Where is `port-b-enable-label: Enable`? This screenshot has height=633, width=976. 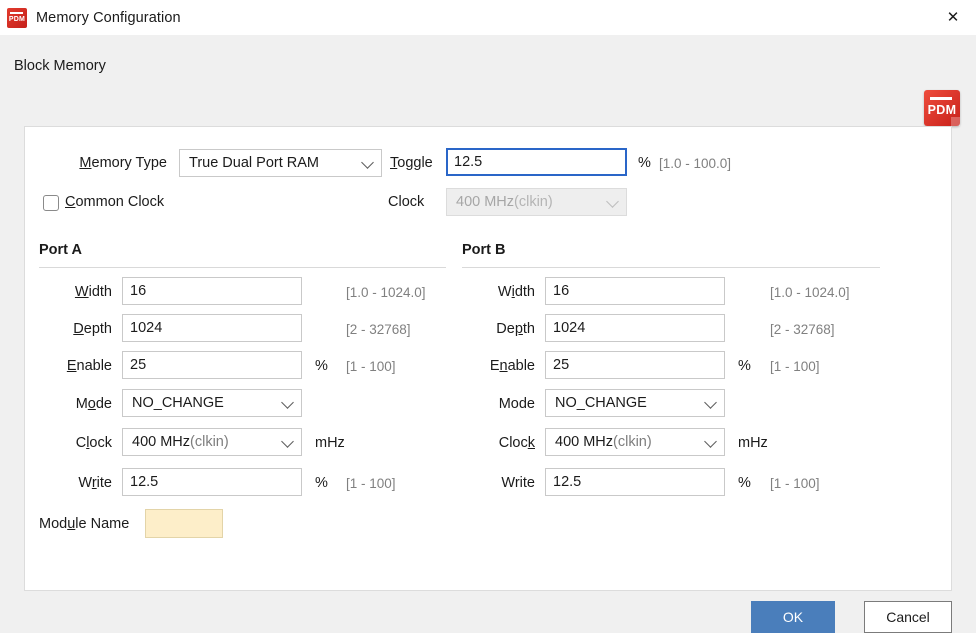 port-b-enable-label: Enable is located at coordinates (512, 366).